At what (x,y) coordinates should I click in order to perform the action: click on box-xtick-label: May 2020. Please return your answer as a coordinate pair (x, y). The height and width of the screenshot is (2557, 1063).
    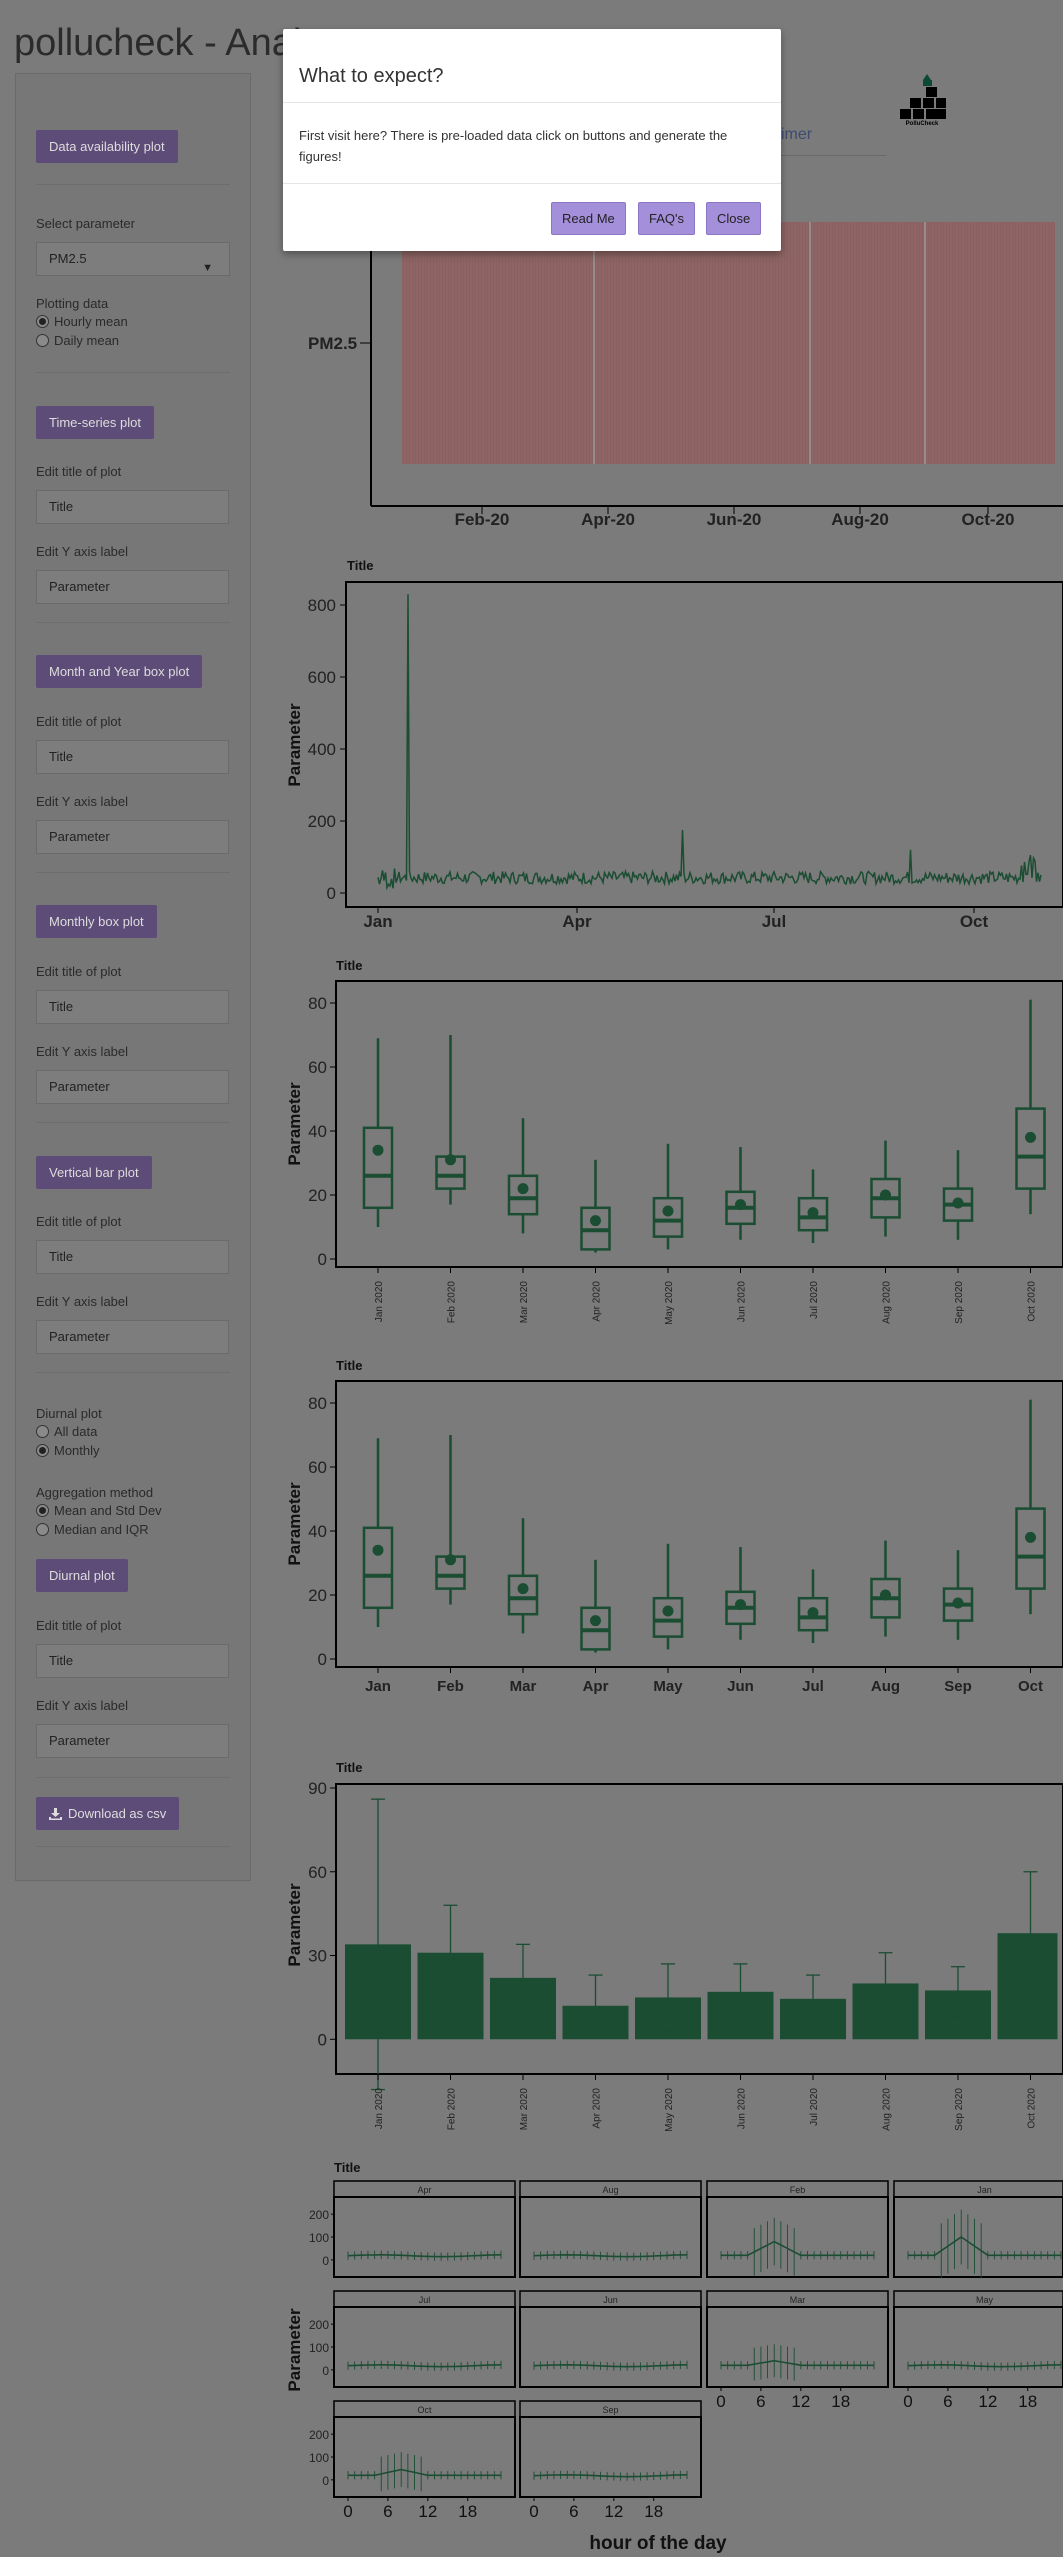
    Looking at the image, I should click on (669, 1303).